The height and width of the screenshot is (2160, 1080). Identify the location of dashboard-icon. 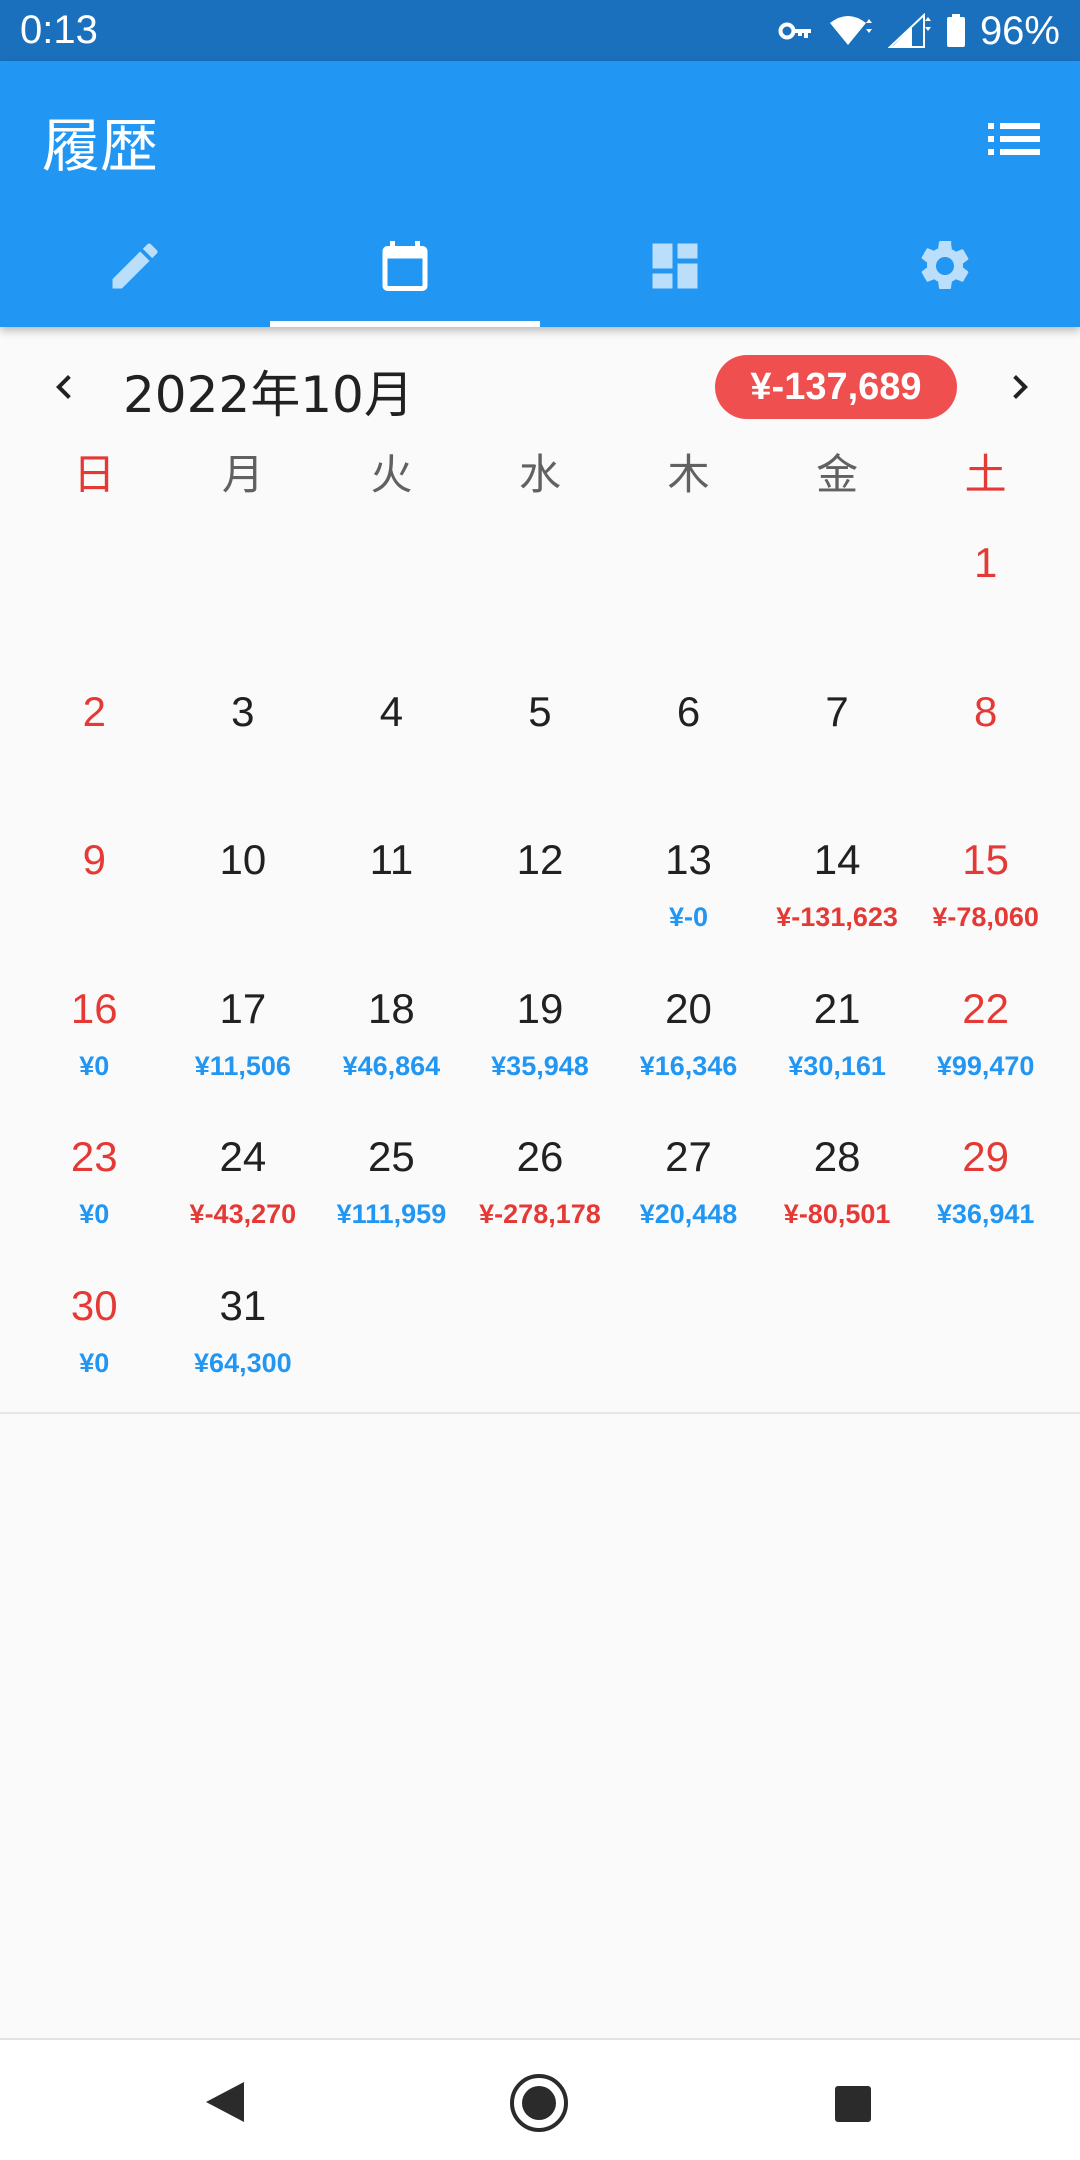
(675, 265).